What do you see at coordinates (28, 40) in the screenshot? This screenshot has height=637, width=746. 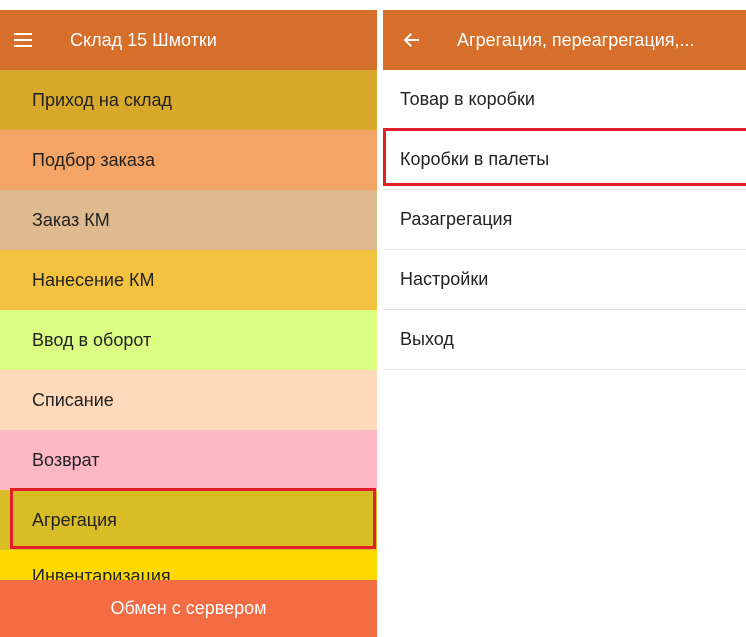 I see `hamburger-menu-icon` at bounding box center [28, 40].